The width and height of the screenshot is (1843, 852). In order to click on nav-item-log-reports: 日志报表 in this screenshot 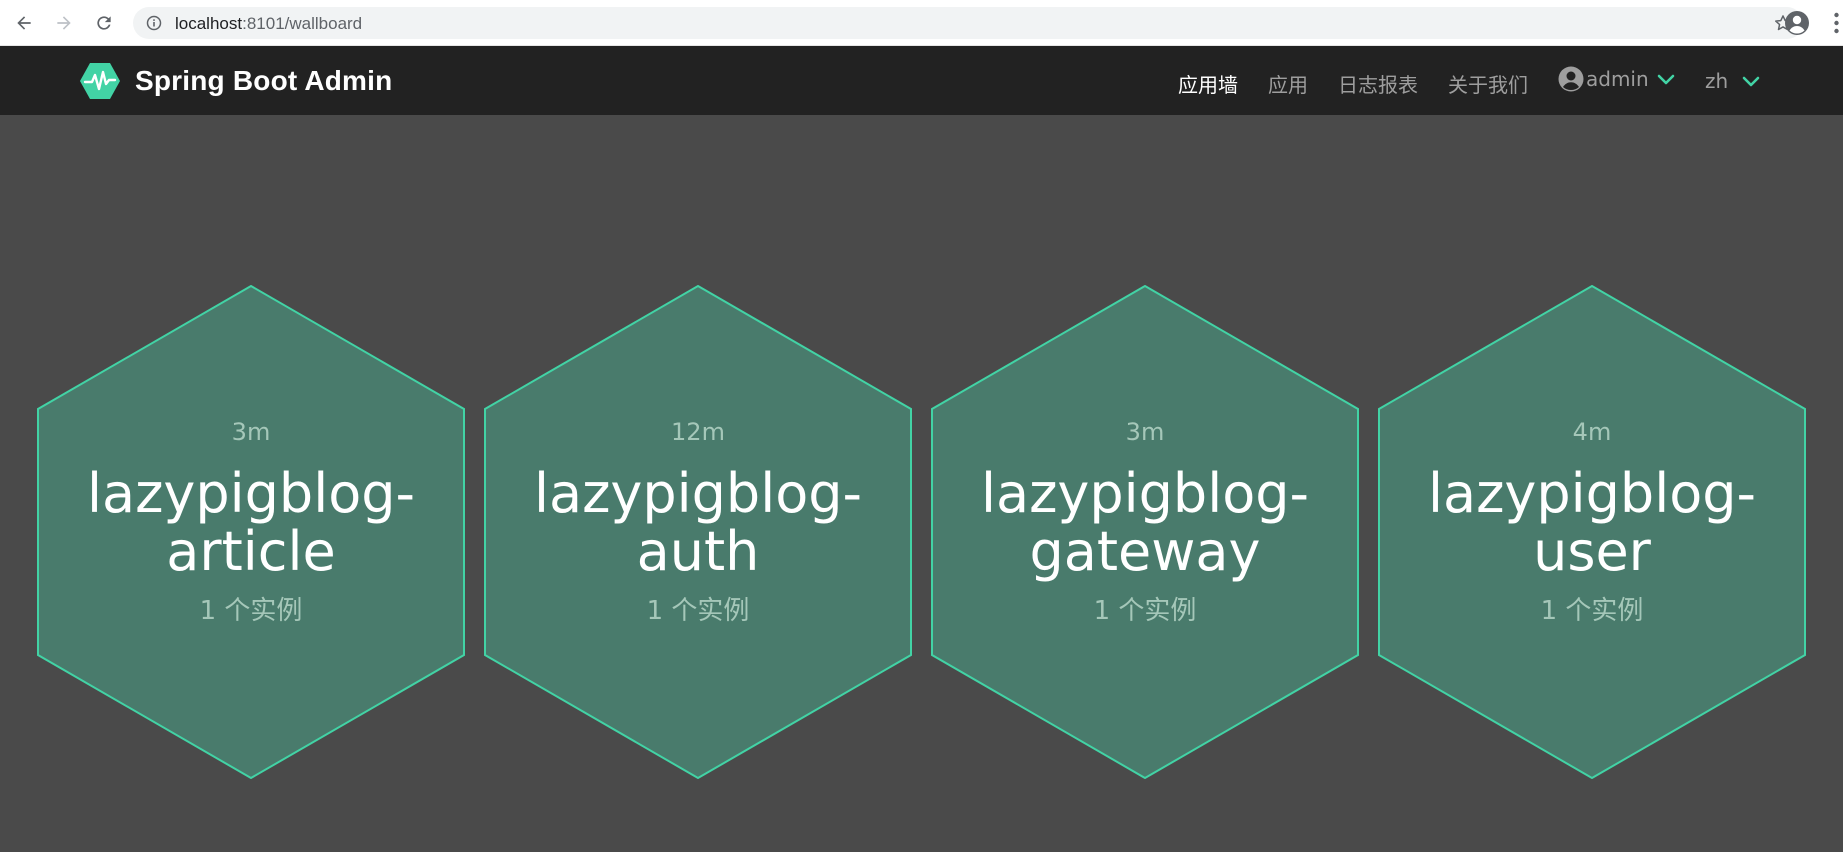, I will do `click(1378, 83)`.